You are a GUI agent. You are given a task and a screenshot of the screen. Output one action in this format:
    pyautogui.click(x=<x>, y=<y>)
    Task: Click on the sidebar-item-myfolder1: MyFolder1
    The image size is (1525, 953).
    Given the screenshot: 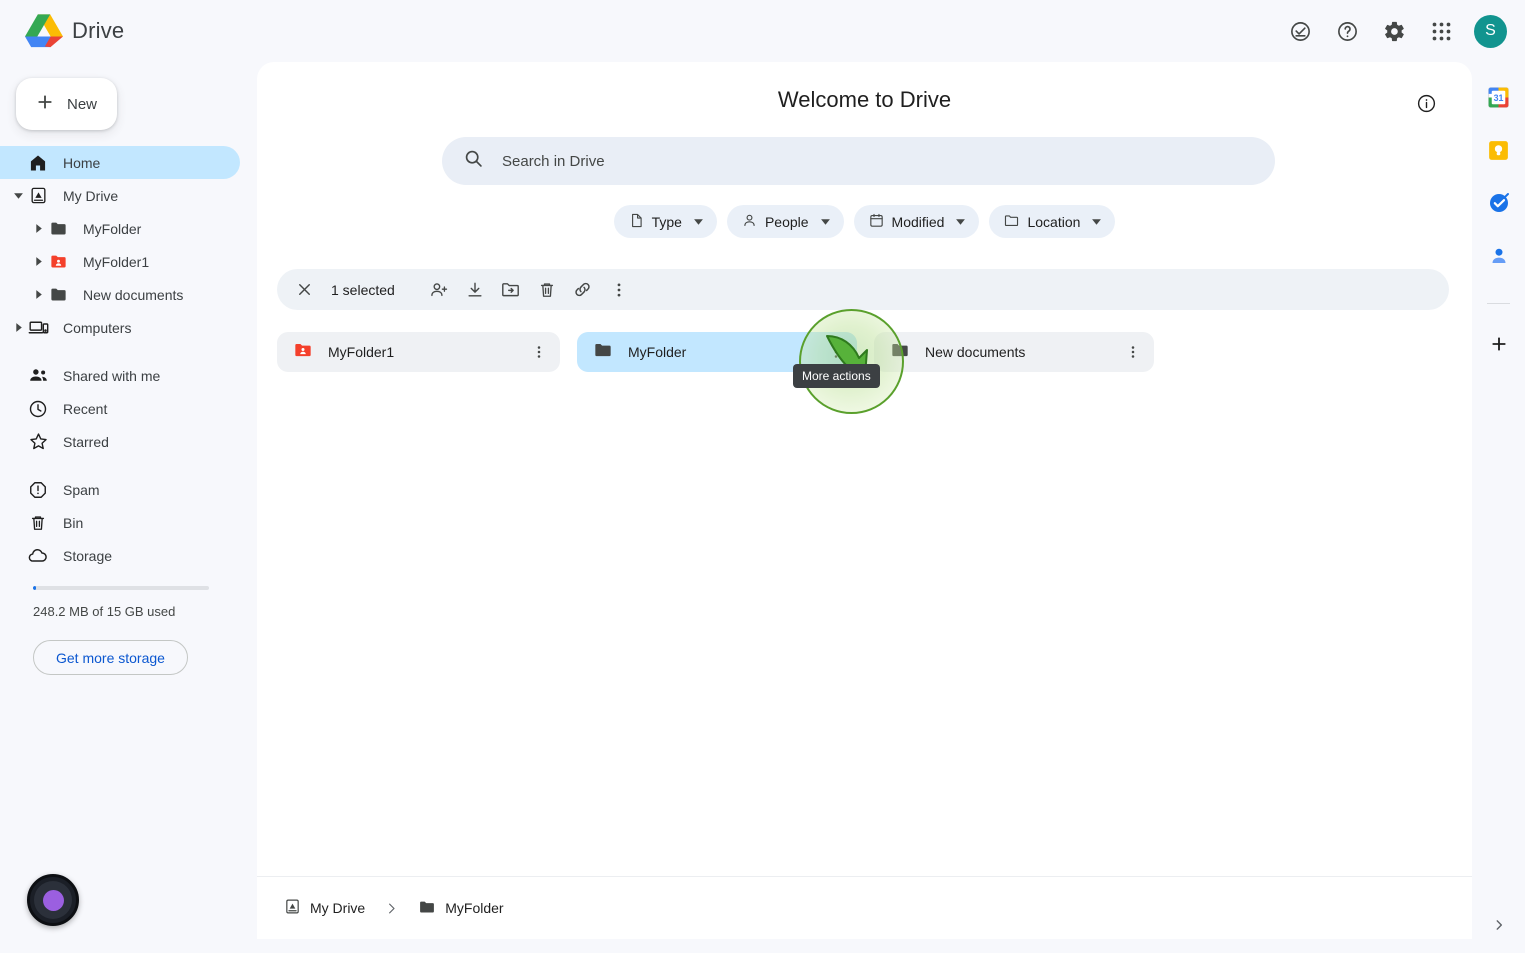 What is the action you would take?
    pyautogui.click(x=120, y=261)
    